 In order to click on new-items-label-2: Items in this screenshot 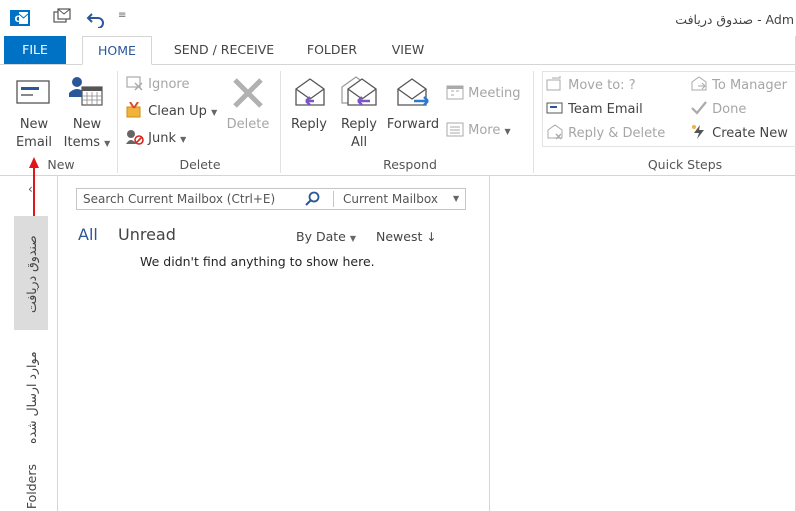, I will do `click(82, 142)`.